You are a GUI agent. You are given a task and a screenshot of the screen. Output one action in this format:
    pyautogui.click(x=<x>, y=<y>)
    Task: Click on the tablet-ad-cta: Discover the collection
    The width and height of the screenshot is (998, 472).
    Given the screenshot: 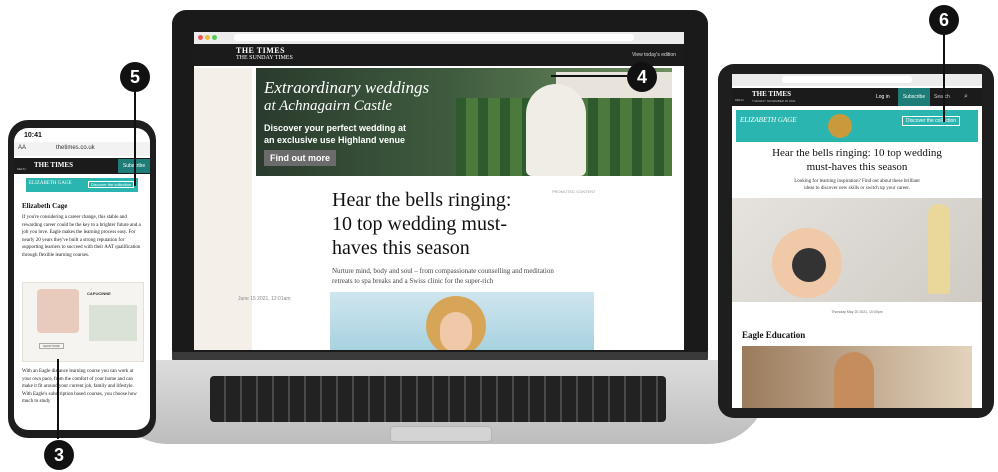 What is the action you would take?
    pyautogui.click(x=931, y=121)
    